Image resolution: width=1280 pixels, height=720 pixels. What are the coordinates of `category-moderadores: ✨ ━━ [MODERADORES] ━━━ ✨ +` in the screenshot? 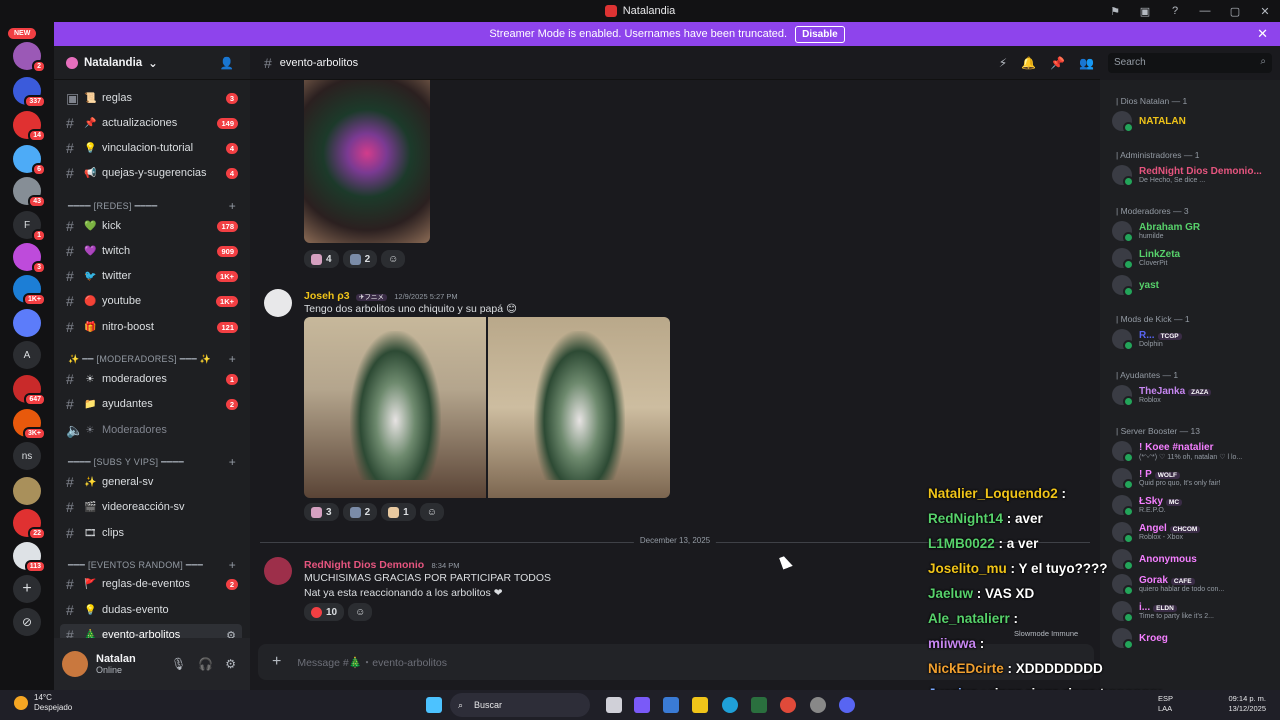 It's located at (155, 359).